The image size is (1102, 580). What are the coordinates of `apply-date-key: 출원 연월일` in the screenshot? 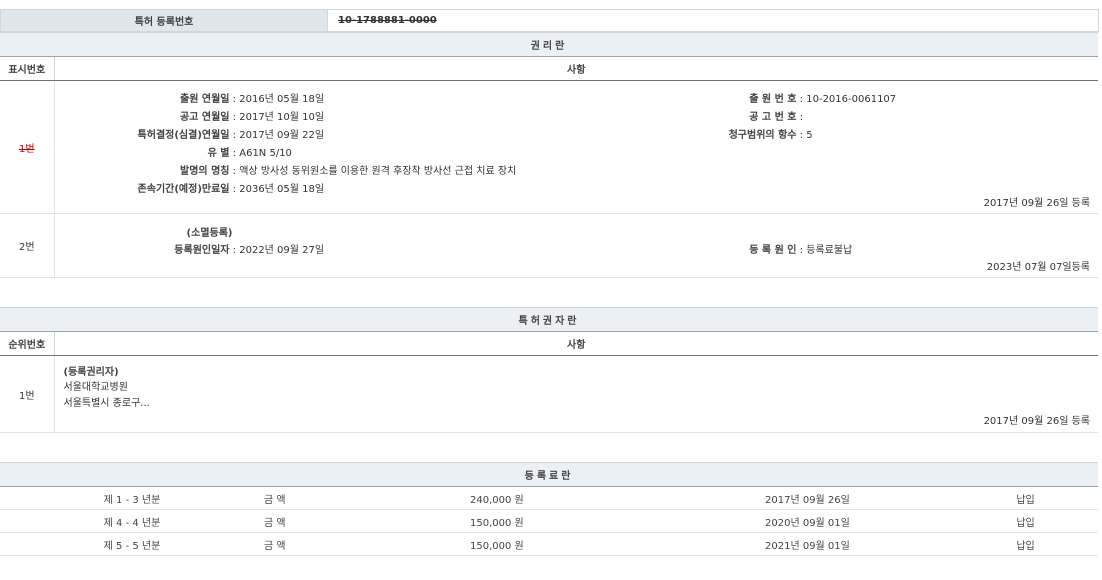 It's located at (142, 97).